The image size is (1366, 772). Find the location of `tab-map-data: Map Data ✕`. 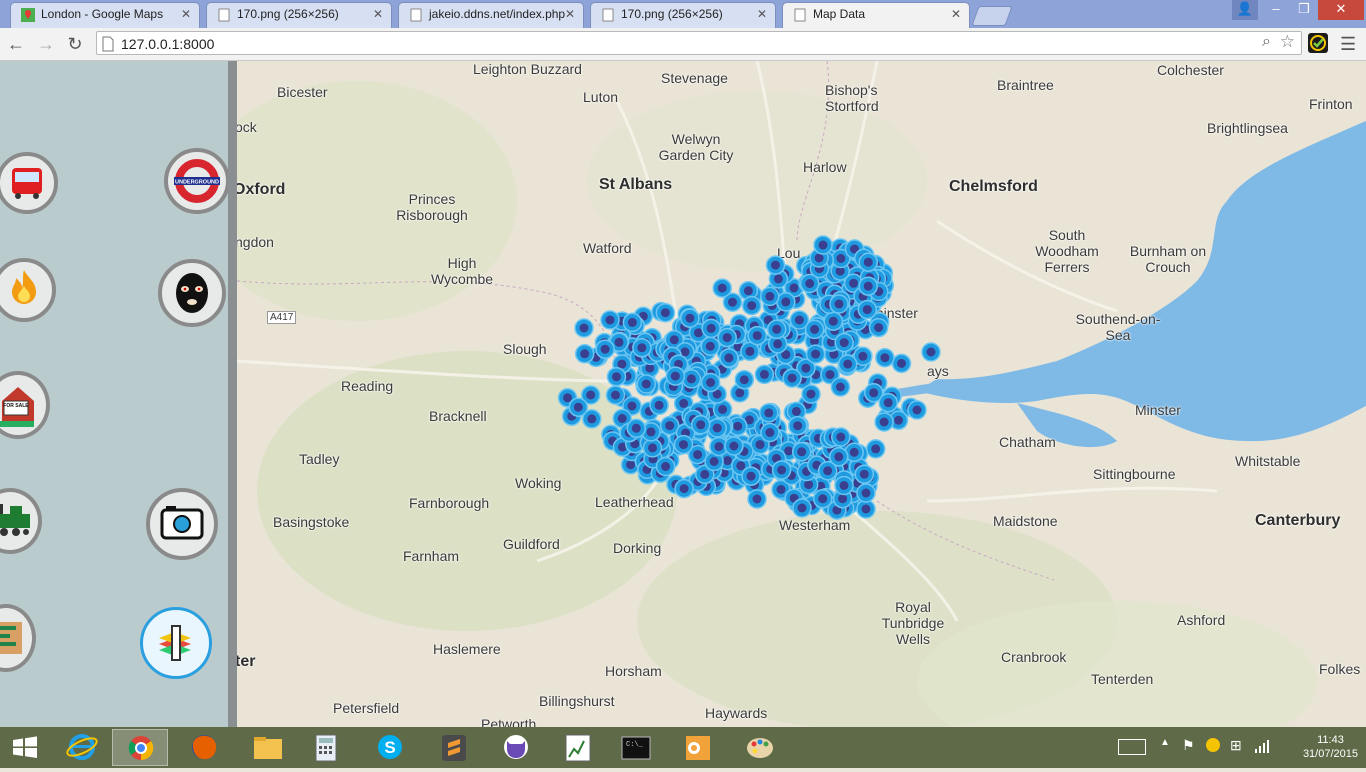

tab-map-data: Map Data ✕ is located at coordinates (876, 15).